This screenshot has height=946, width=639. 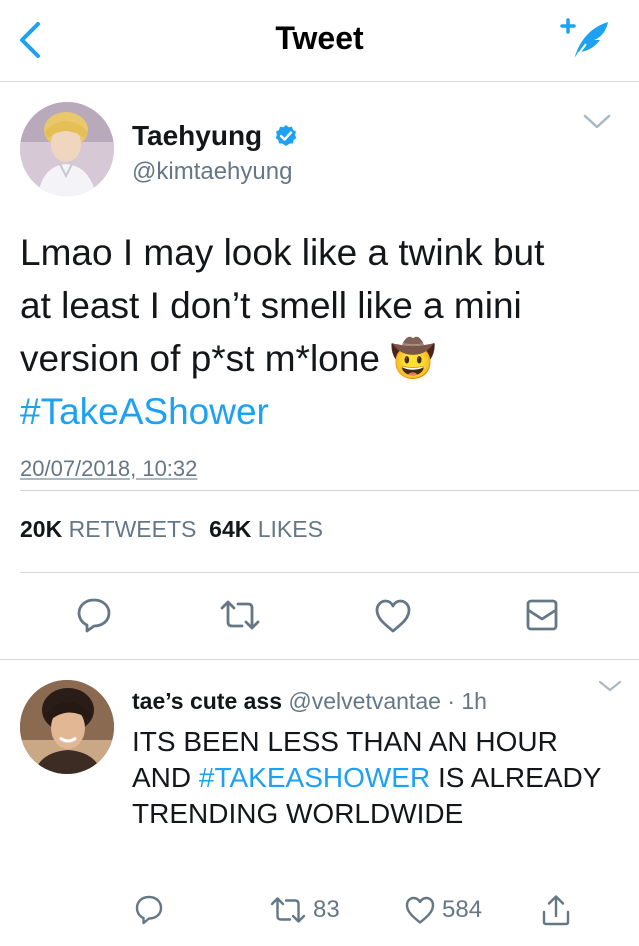 I want to click on tweet-text-line: version of p*st m*lone, so click(x=205, y=358).